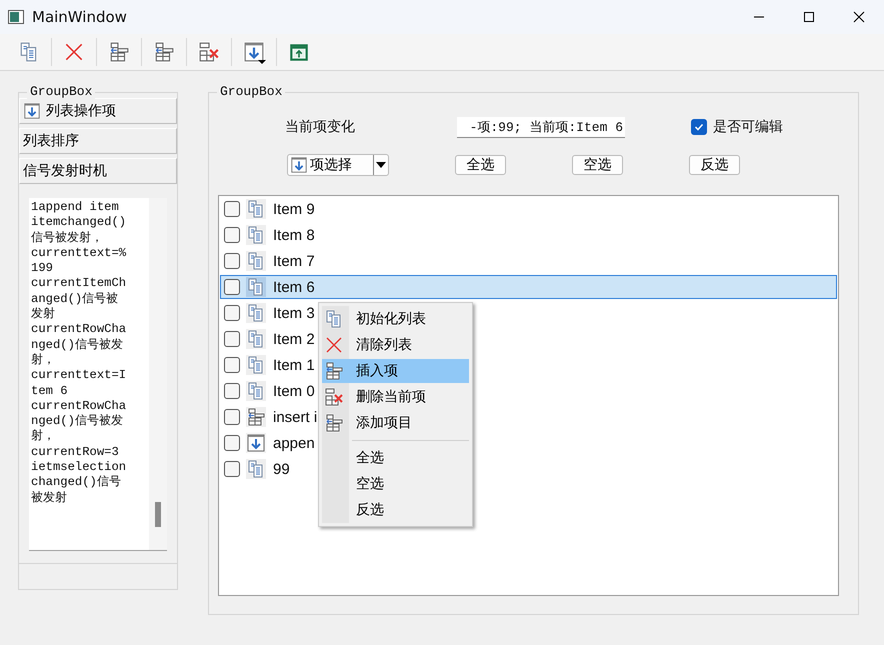  I want to click on log-line: tem 6, so click(50, 391).